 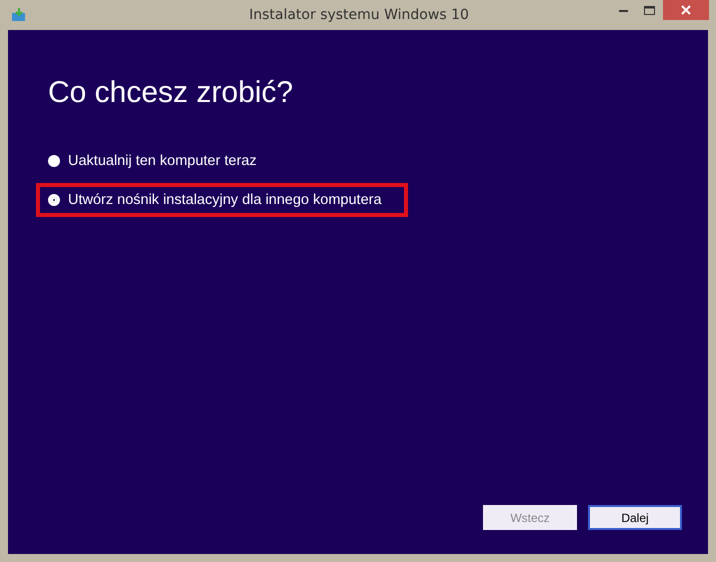 What do you see at coordinates (162, 161) in the screenshot?
I see `option-label: Uaktualnij ten komputer teraz` at bounding box center [162, 161].